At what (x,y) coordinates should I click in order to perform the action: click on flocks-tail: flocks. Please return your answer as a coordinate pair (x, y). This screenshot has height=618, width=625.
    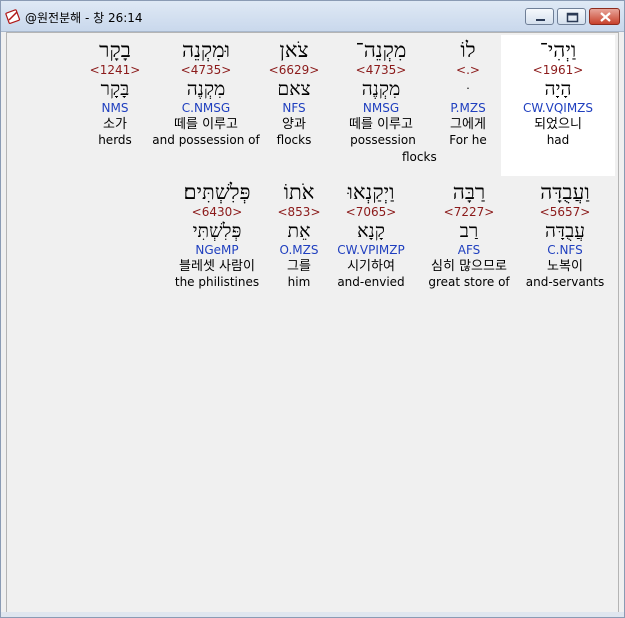
    Looking at the image, I should click on (419, 157).